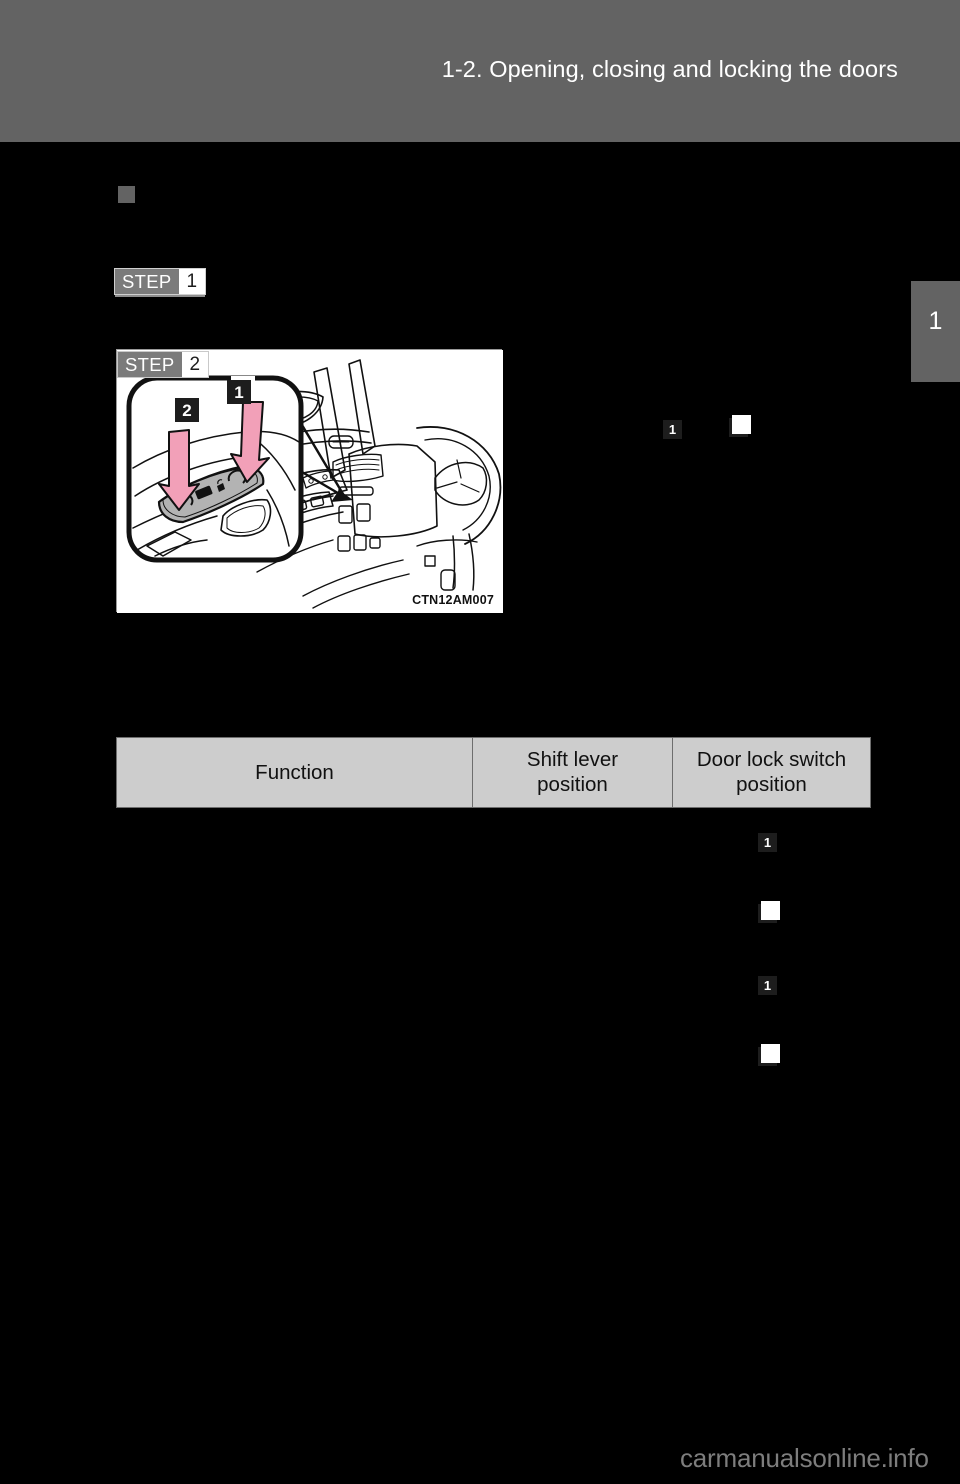 This screenshot has height=1484, width=960. I want to click on svg-text: 1, so click(238, 392).